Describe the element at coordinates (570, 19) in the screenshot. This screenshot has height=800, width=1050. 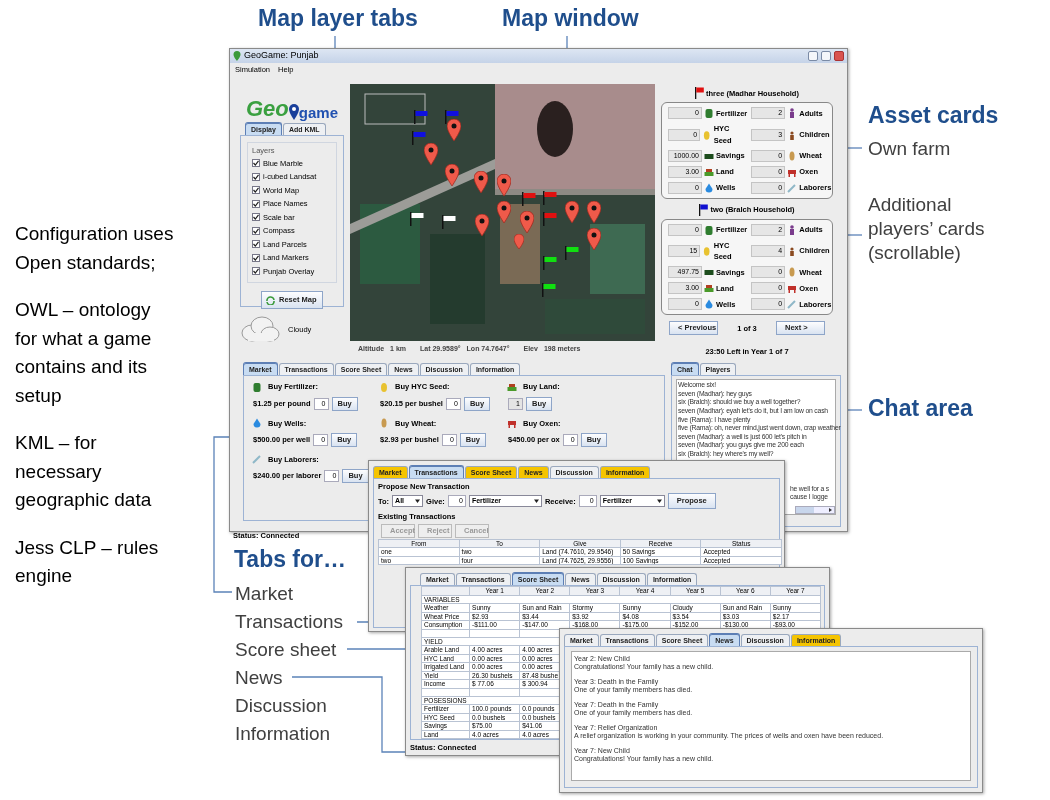
I see `callout-heading: Map window` at that location.